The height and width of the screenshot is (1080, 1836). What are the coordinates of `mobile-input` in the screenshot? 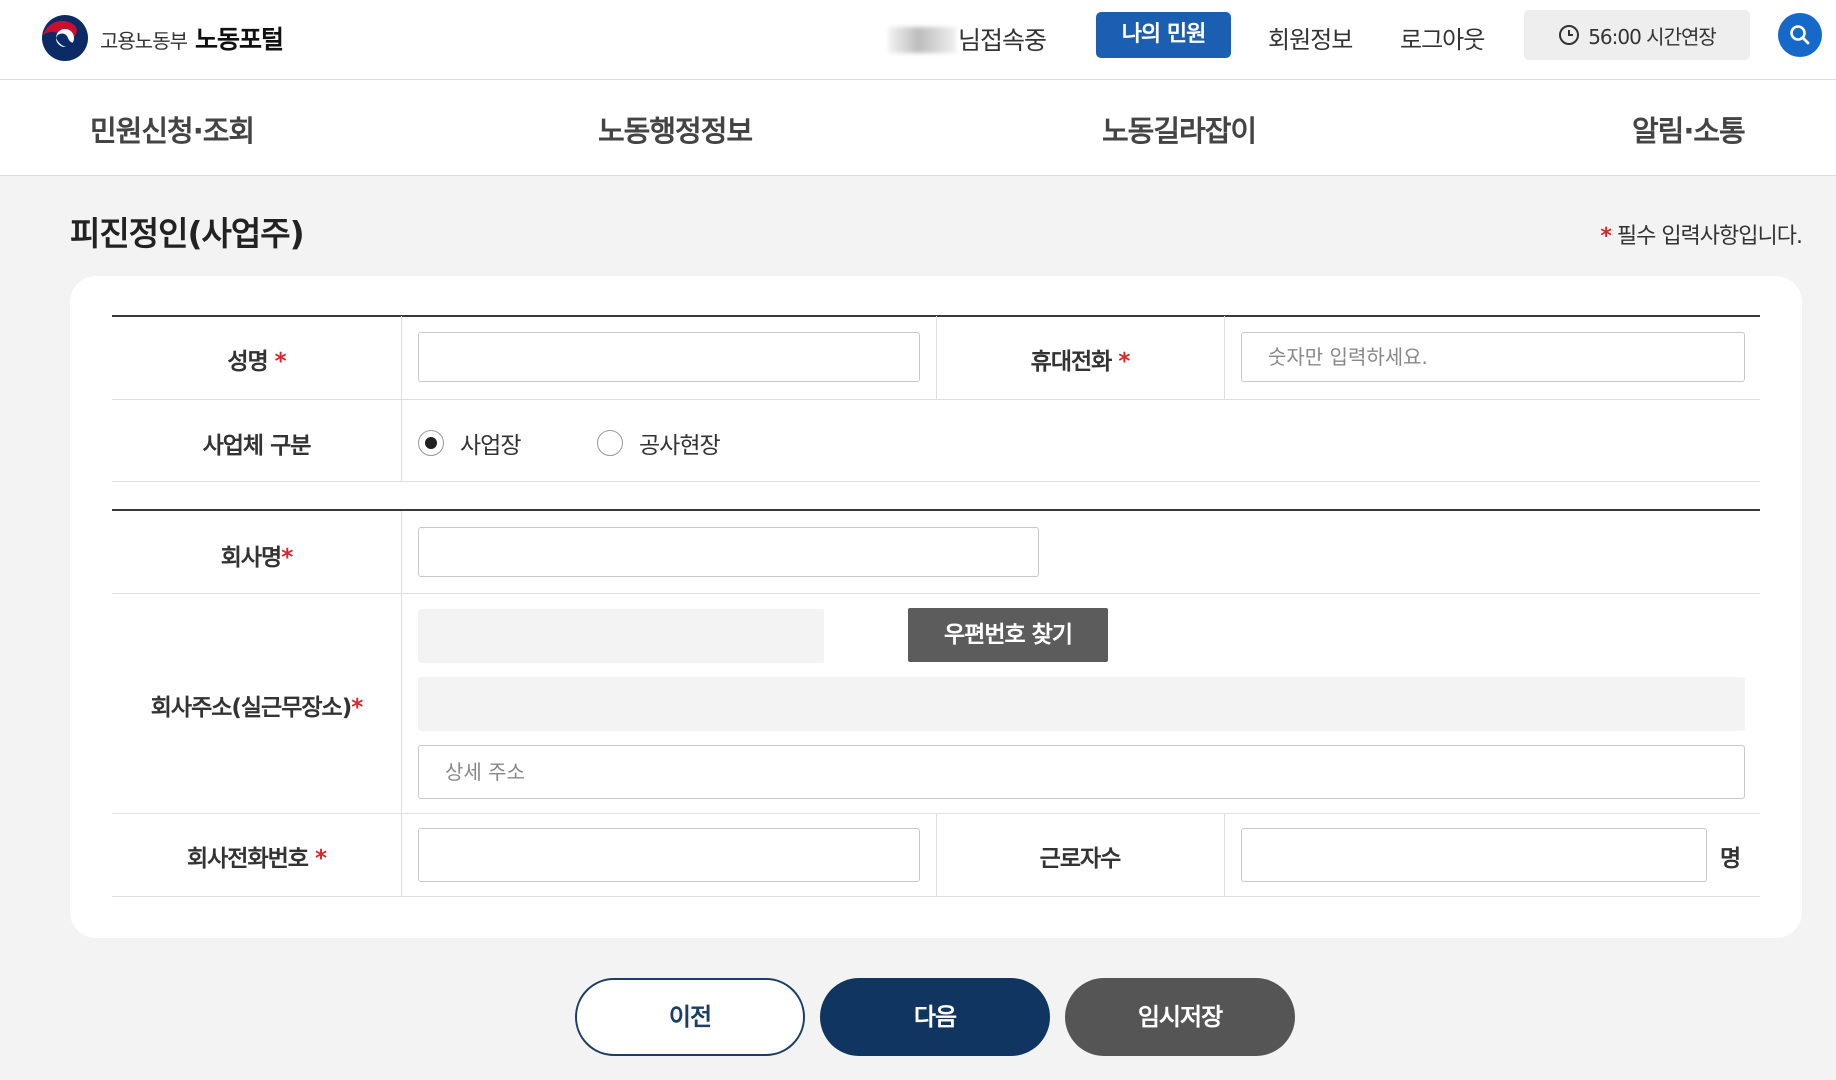 It's located at (1493, 357).